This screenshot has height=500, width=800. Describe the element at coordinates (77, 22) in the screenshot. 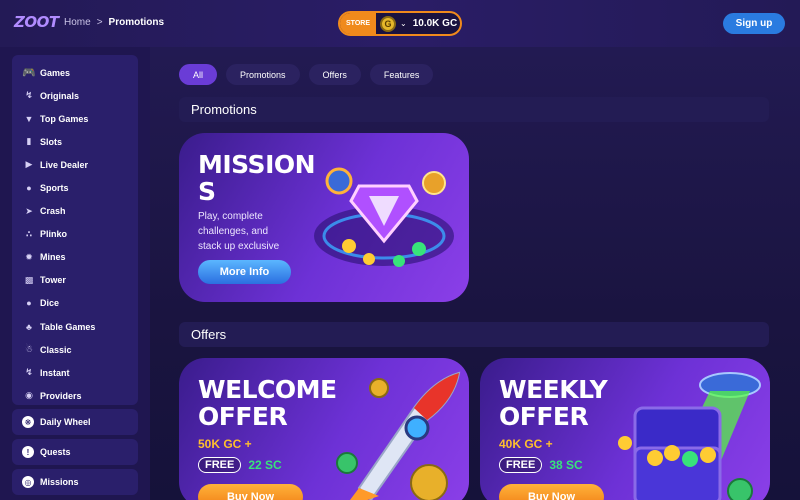

I see `breadcrumb-home: Home` at that location.